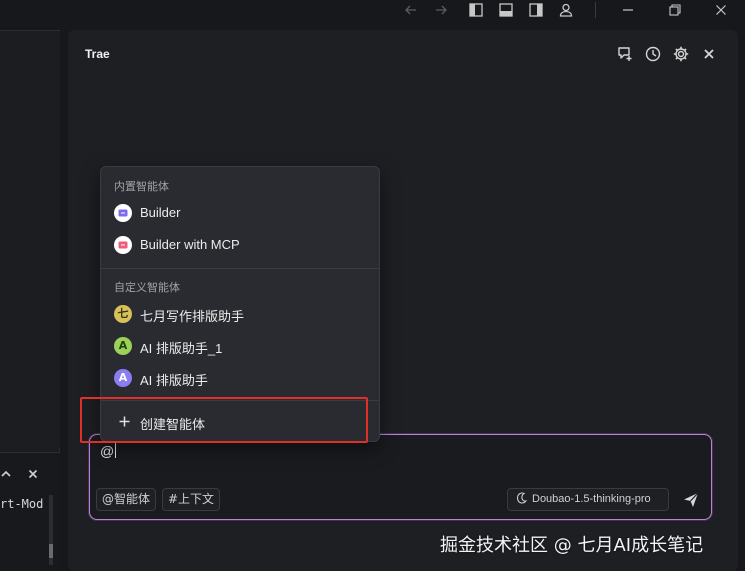 This screenshot has width=745, height=571. Describe the element at coordinates (123, 314) in the screenshot. I see `agent-avatar: 七` at that location.